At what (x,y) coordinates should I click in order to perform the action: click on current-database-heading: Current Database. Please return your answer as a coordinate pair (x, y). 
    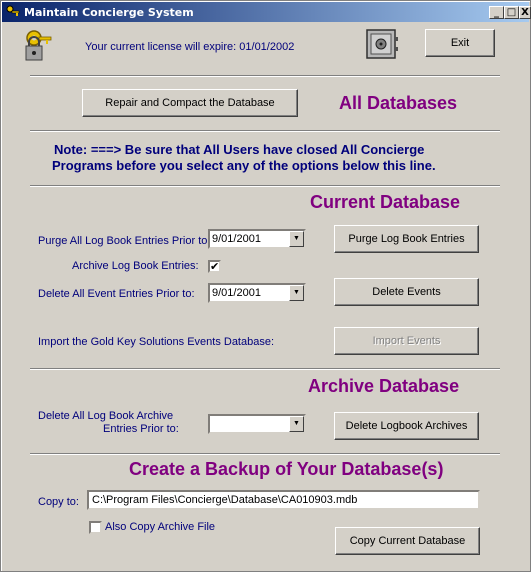
    Looking at the image, I should click on (385, 202).